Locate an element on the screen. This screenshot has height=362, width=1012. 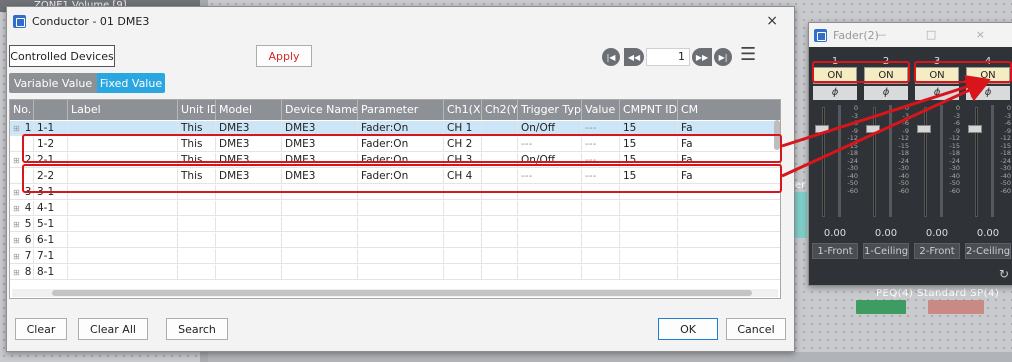
window-controls: — □ × is located at coordinates (939, 34).